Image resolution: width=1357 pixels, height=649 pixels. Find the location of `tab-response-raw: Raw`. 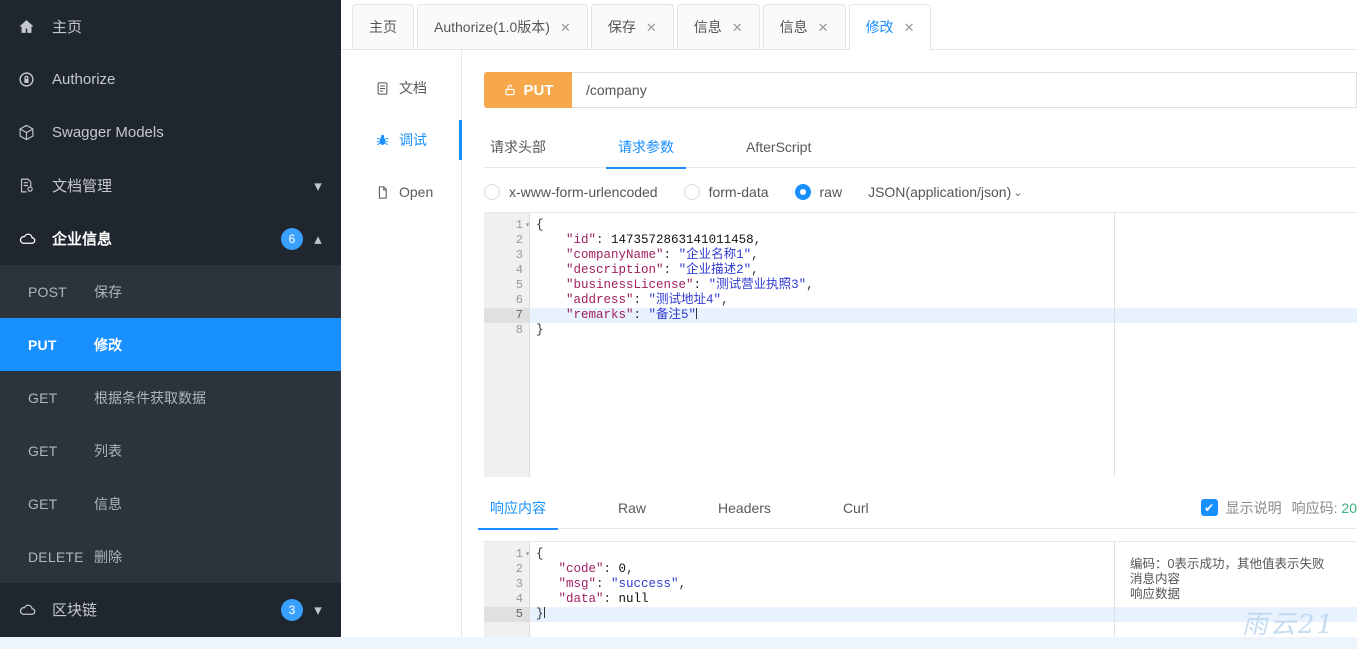

tab-response-raw: Raw is located at coordinates (632, 508).